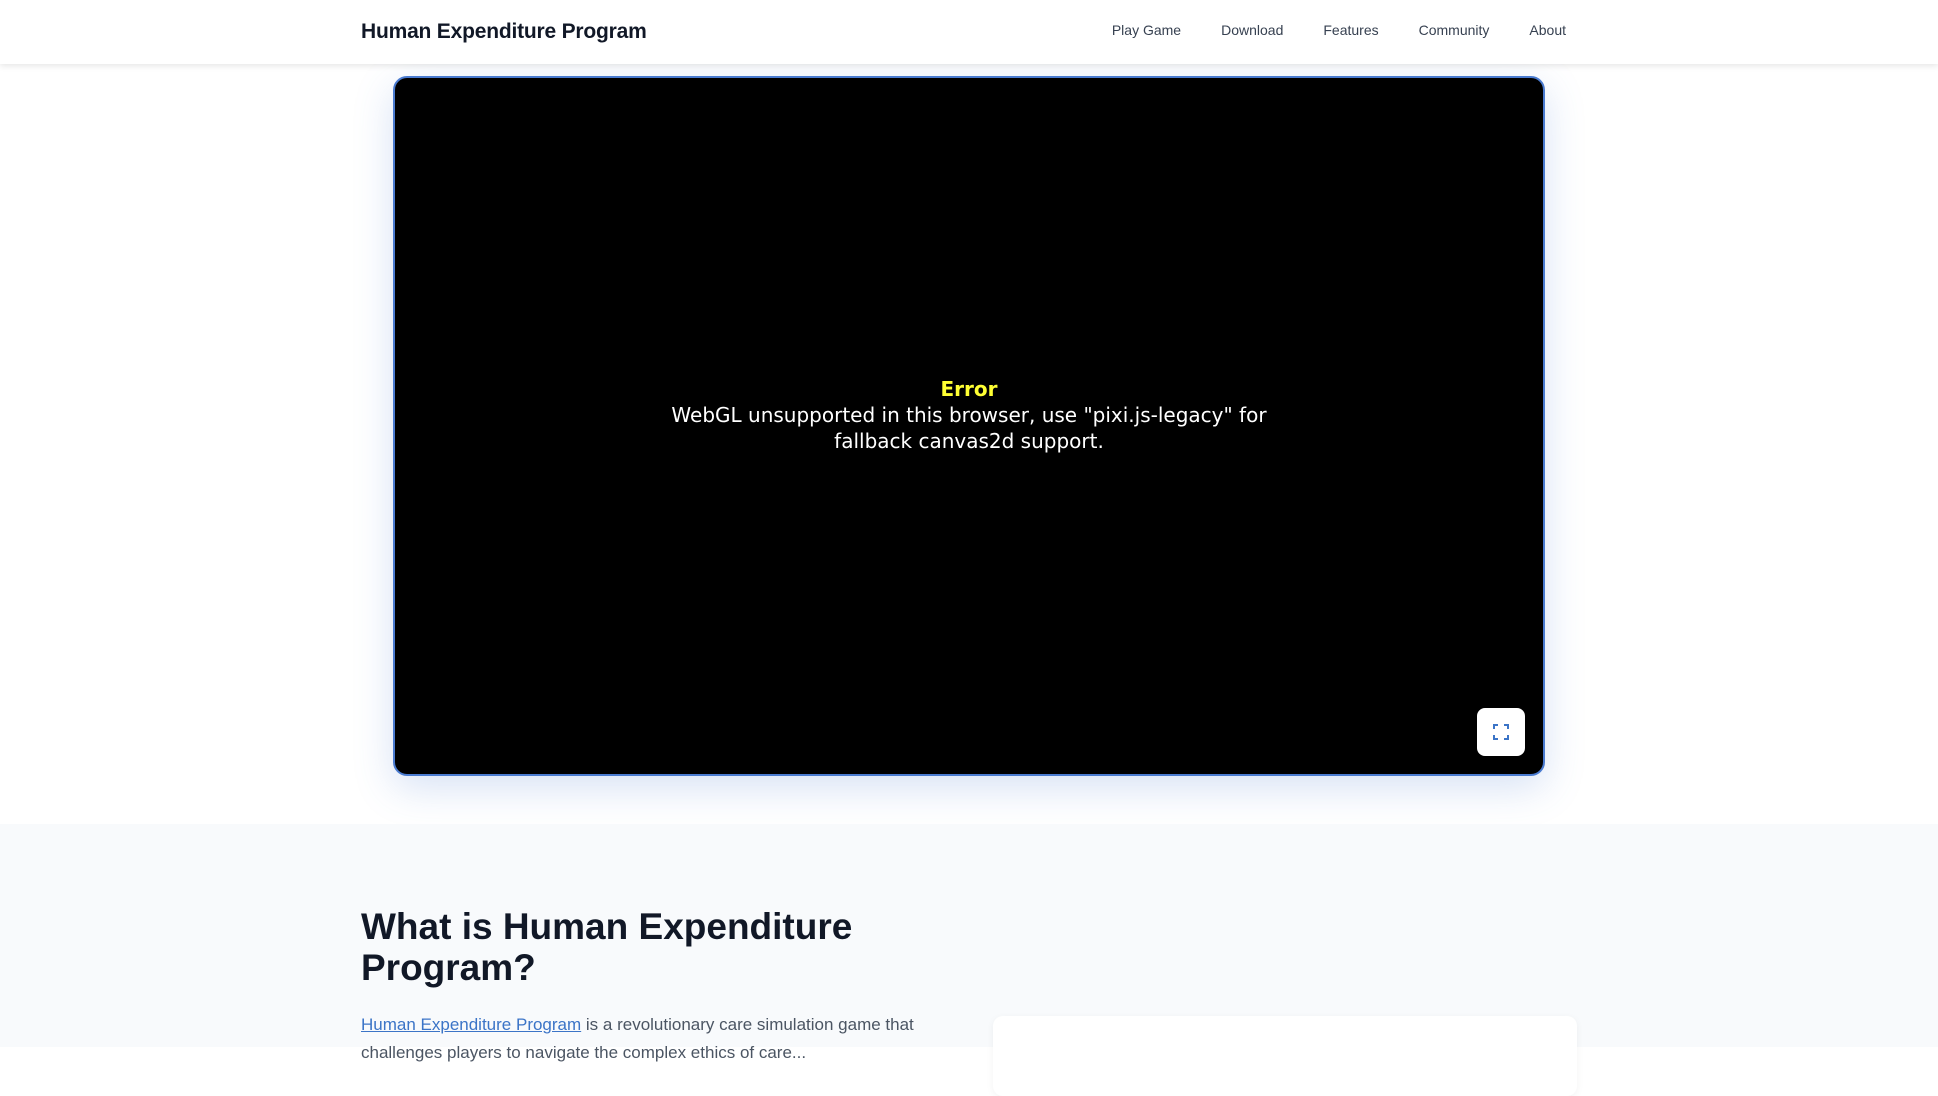  What do you see at coordinates (1547, 30) in the screenshot?
I see `nav-about: About` at bounding box center [1547, 30].